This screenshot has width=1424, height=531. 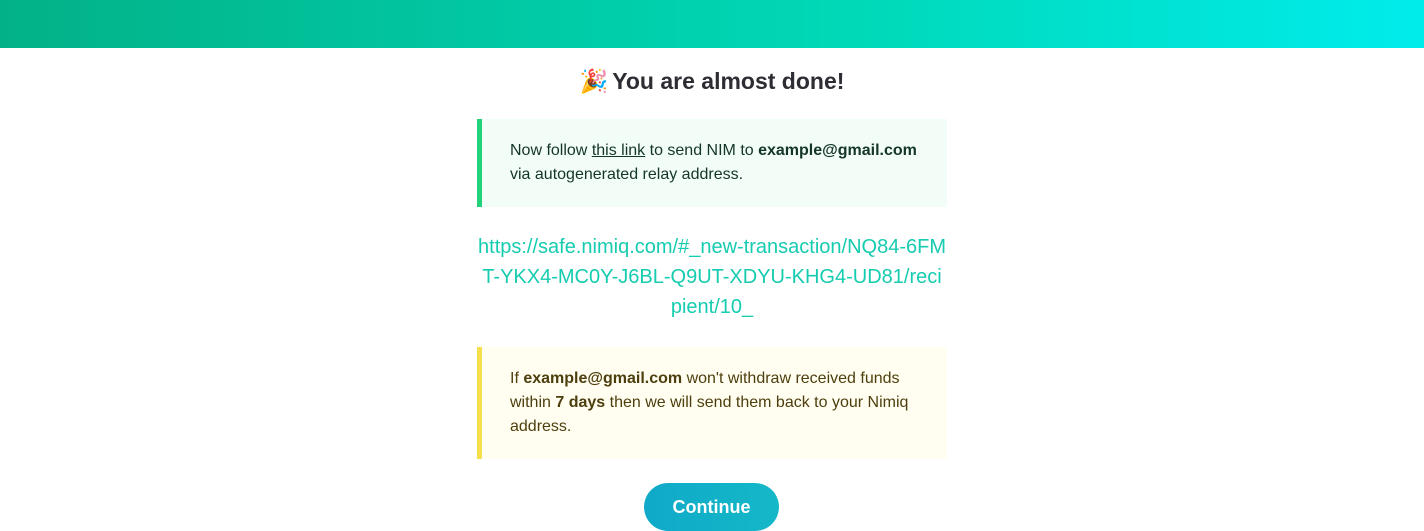 I want to click on recipient-email: example@gmail.com, so click(x=837, y=150).